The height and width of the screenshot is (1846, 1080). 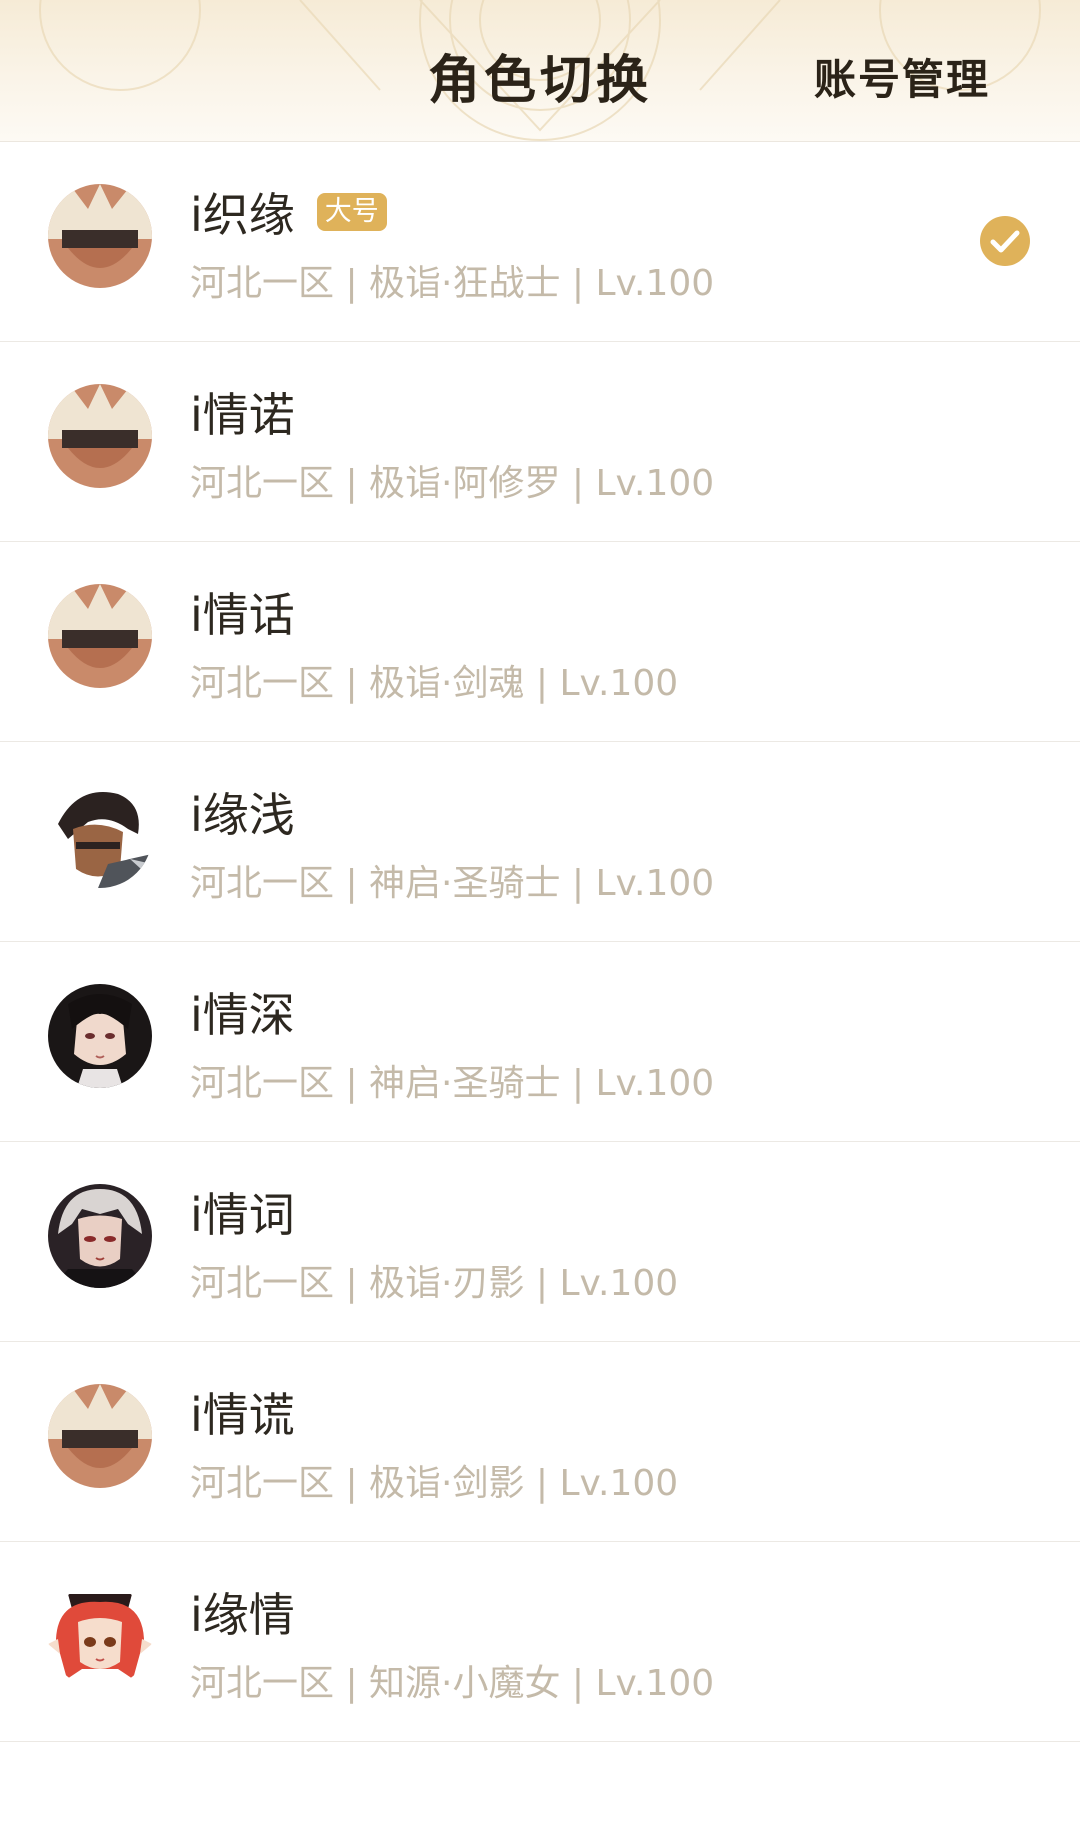 What do you see at coordinates (242, 415) in the screenshot?
I see `role-name: i情诺` at bounding box center [242, 415].